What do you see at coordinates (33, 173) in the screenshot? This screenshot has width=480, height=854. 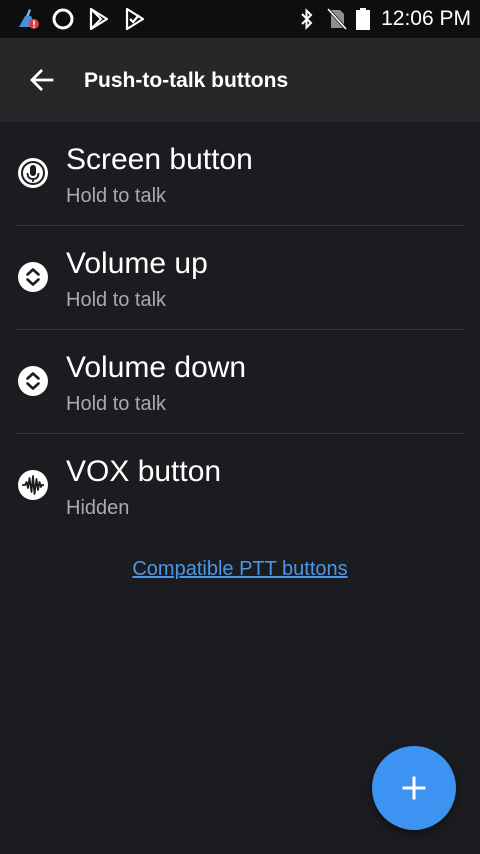 I see `microphone-icon` at bounding box center [33, 173].